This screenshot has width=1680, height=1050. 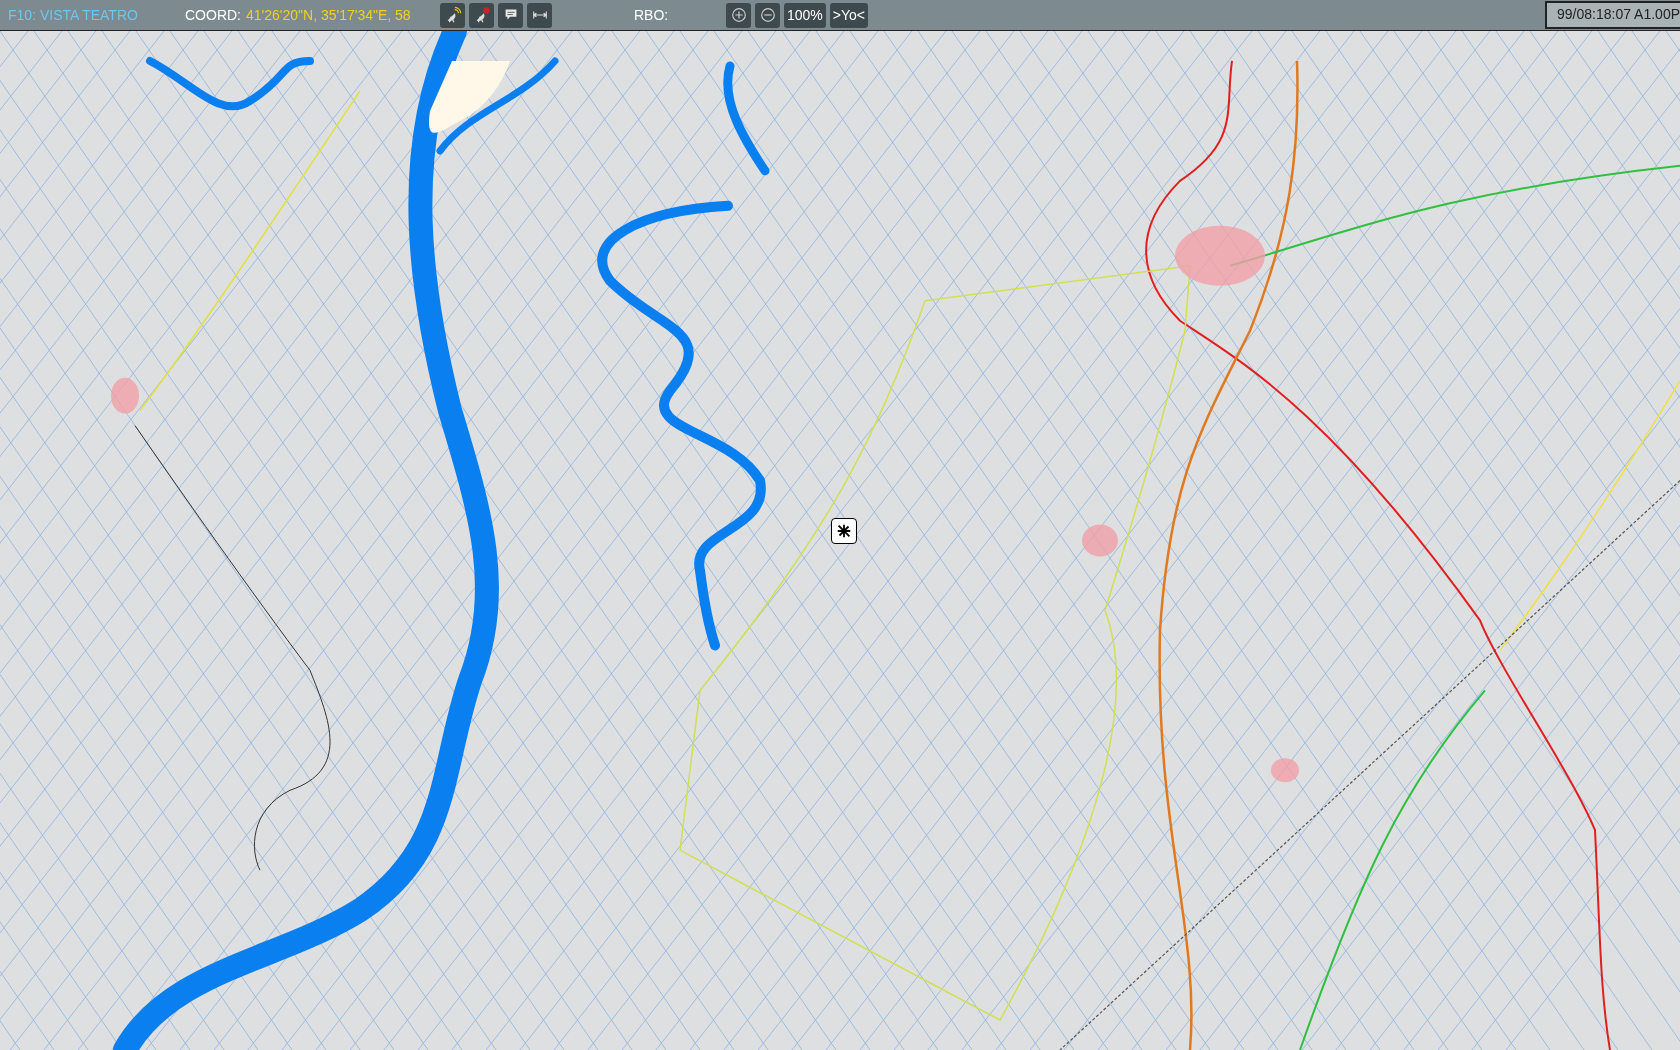 What do you see at coordinates (452, 15) in the screenshot?
I see `dish-signal-button` at bounding box center [452, 15].